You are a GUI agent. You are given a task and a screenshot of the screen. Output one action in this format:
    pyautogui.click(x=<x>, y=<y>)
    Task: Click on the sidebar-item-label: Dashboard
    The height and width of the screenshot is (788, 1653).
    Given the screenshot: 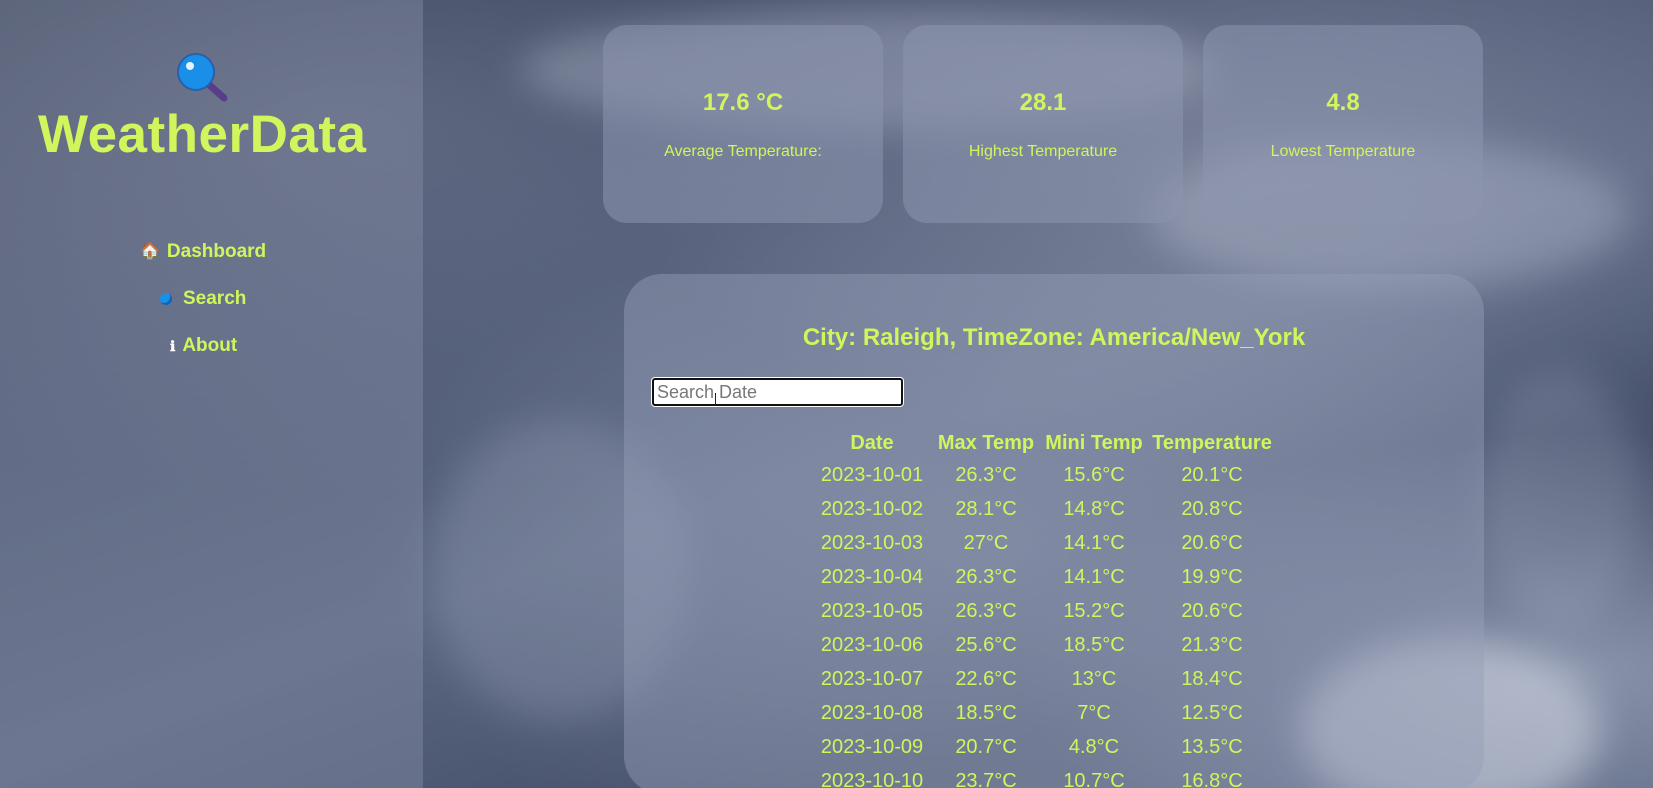 What is the action you would take?
    pyautogui.click(x=216, y=251)
    